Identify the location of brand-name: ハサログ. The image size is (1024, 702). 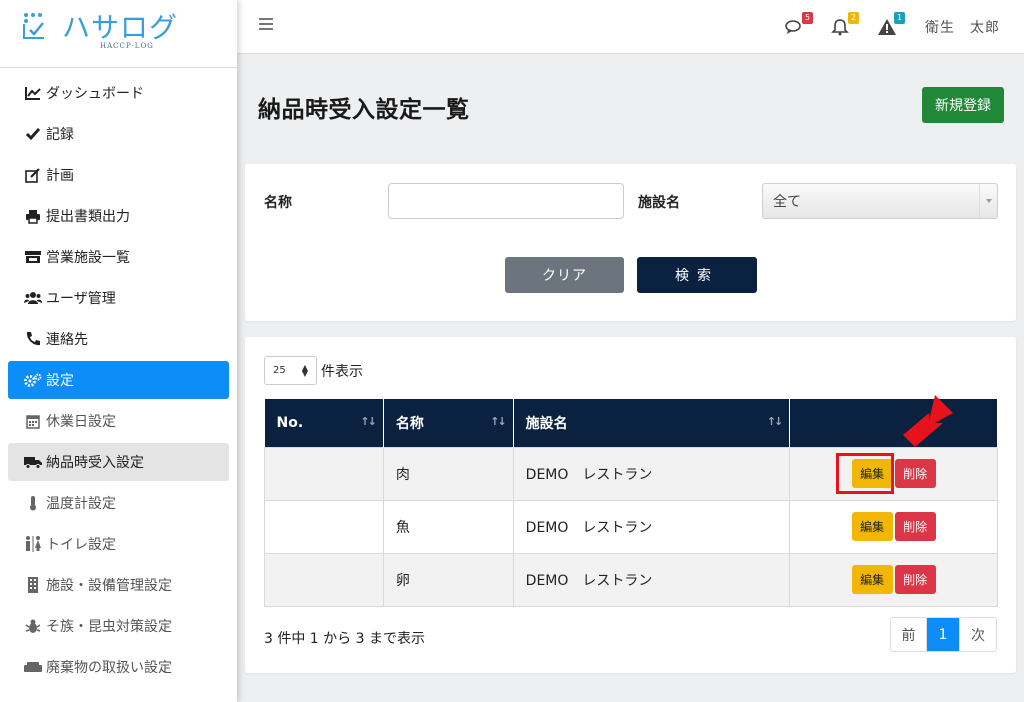
(120, 27).